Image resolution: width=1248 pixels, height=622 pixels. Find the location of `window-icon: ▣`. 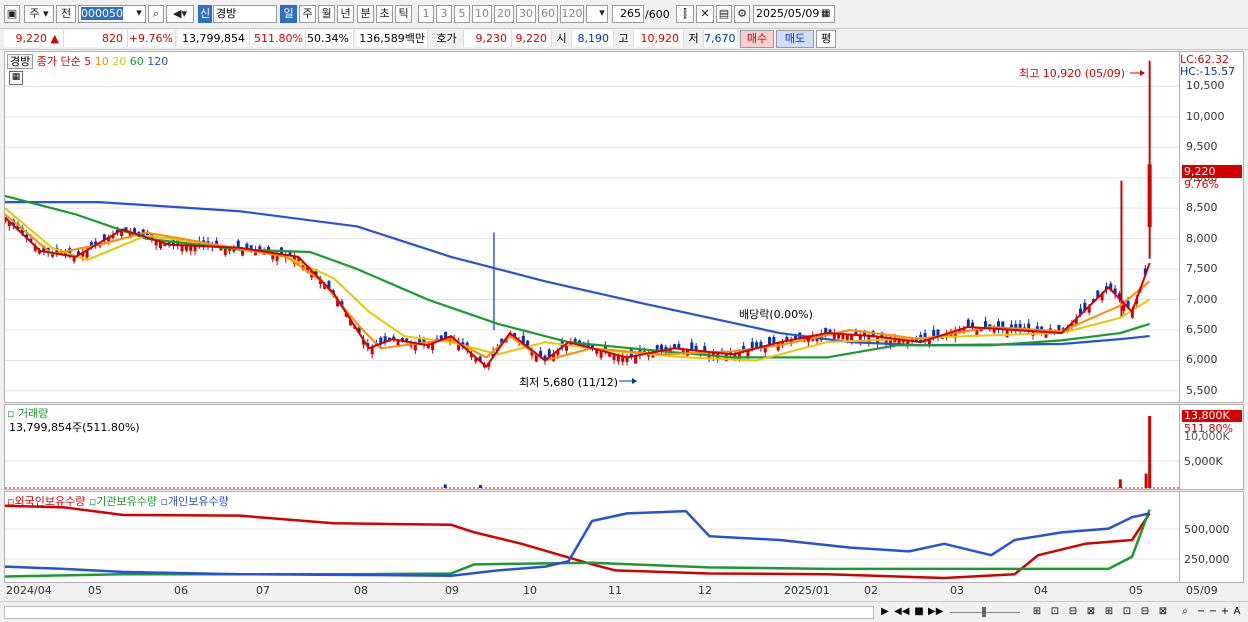

window-icon: ▣ is located at coordinates (12, 14).